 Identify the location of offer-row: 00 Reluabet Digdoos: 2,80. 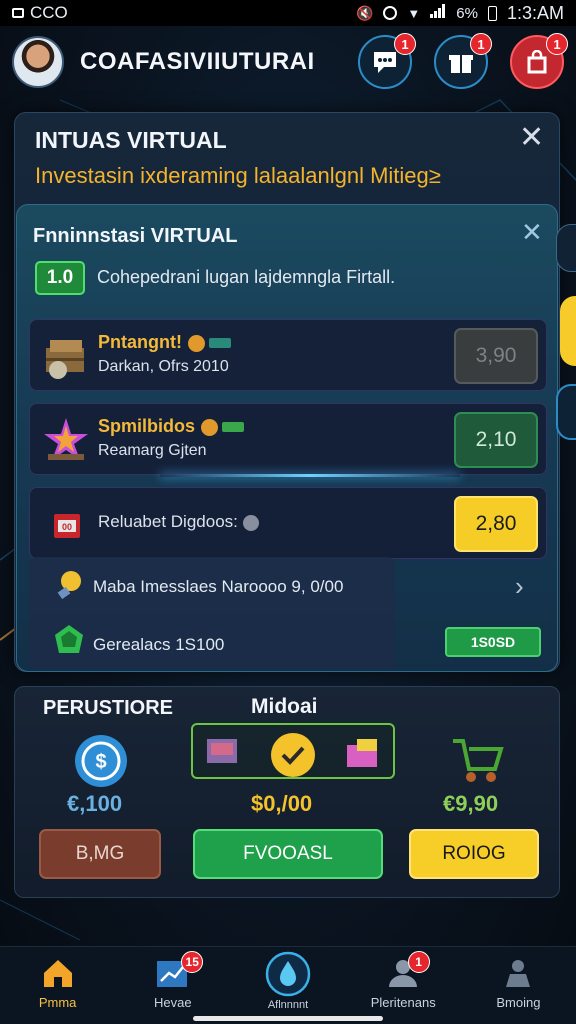
(288, 523).